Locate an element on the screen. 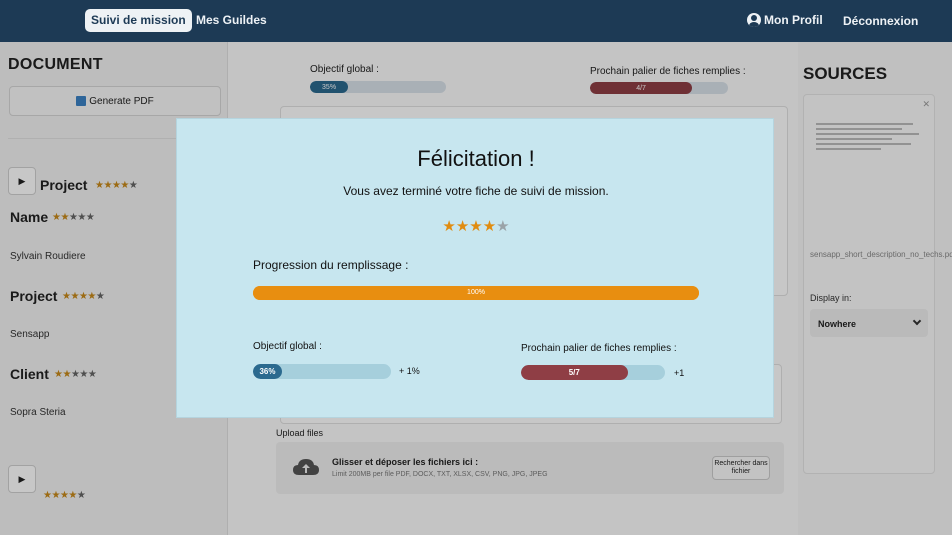 This screenshot has height=535, width=952. palier-value: 5/7 is located at coordinates (574, 372).